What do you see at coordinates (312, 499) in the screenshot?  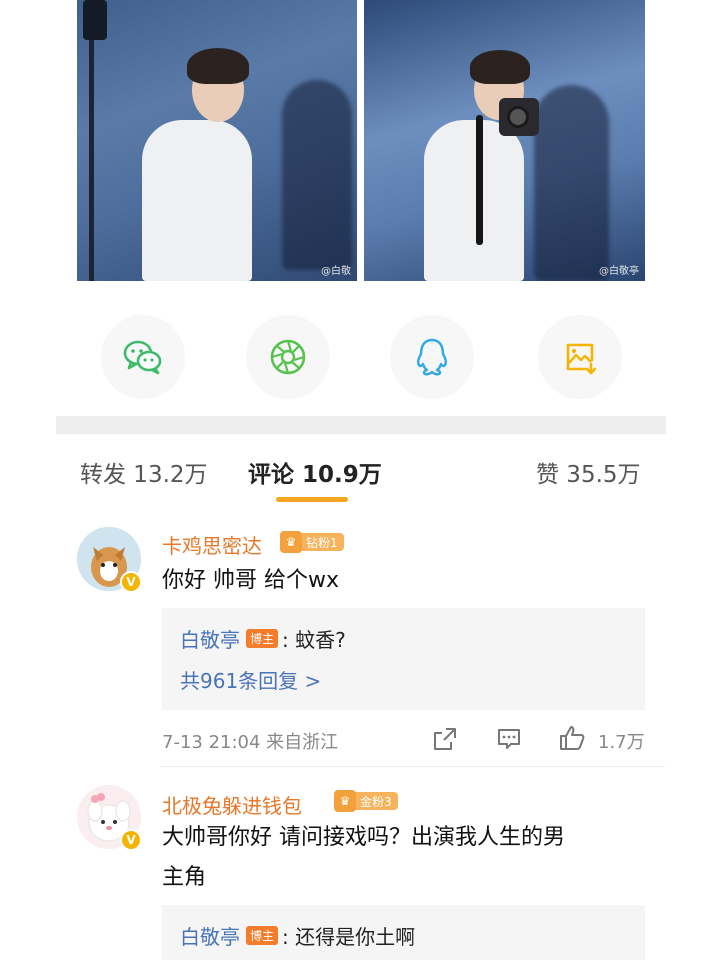 I see `active-tab-indicator` at bounding box center [312, 499].